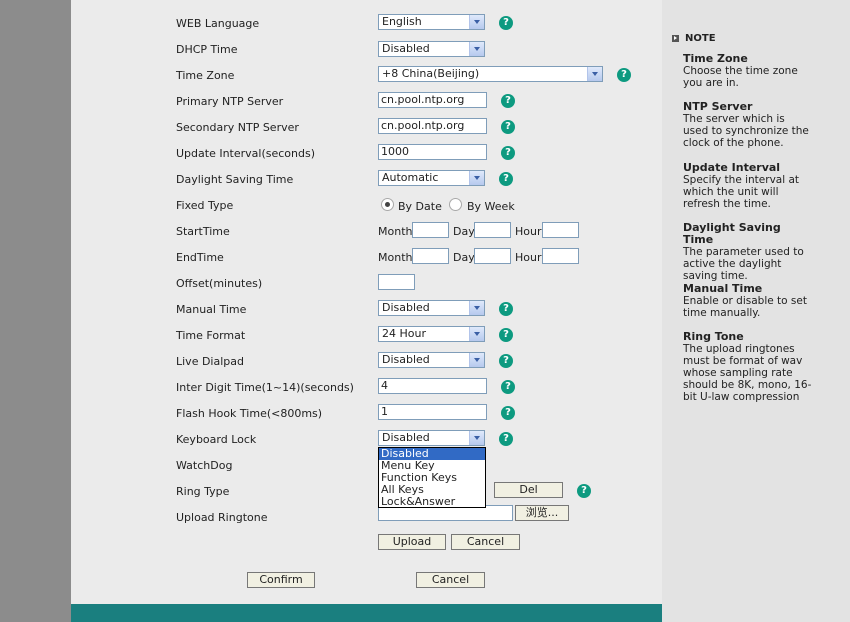 This screenshot has width=850, height=622. What do you see at coordinates (222, 517) in the screenshot?
I see `upload-ringtone-label: Upload Ringtone` at bounding box center [222, 517].